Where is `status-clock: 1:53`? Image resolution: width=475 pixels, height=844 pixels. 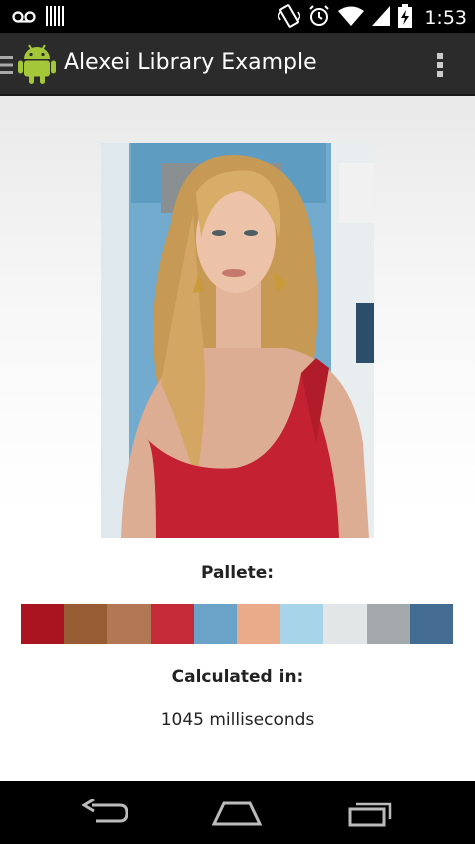
status-clock: 1:53 is located at coordinates (445, 18).